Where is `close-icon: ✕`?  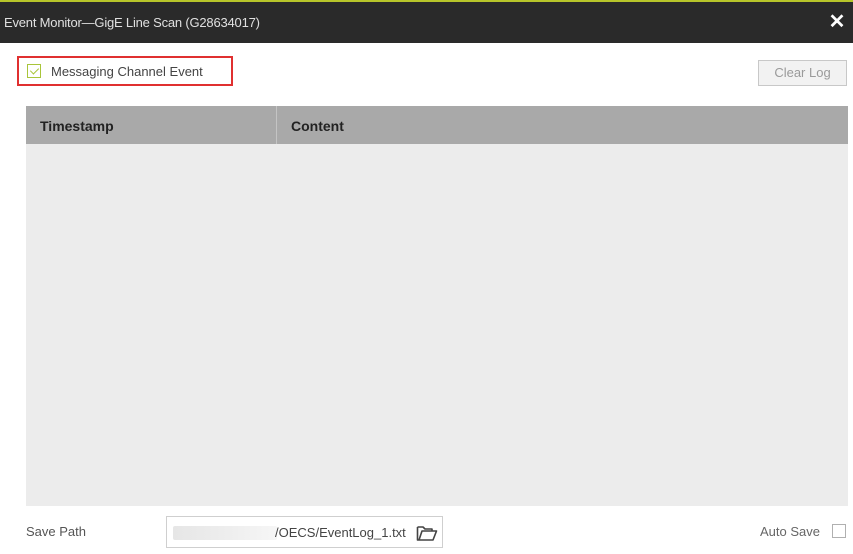 close-icon: ✕ is located at coordinates (837, 22).